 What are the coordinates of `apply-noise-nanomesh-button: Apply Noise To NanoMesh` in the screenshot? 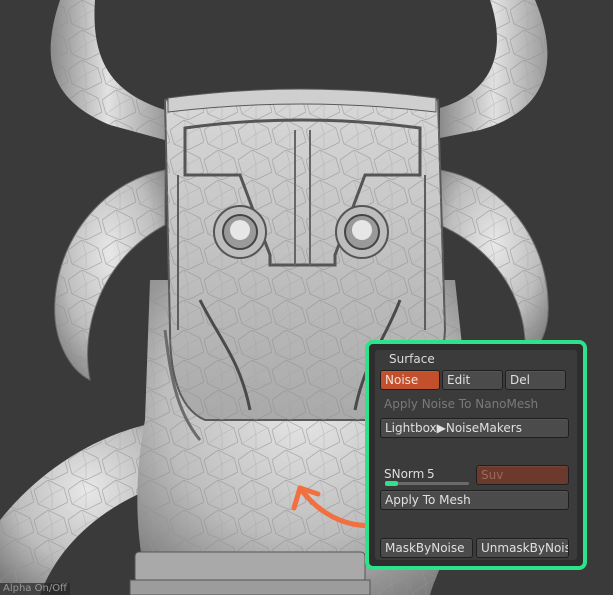 It's located at (461, 404).